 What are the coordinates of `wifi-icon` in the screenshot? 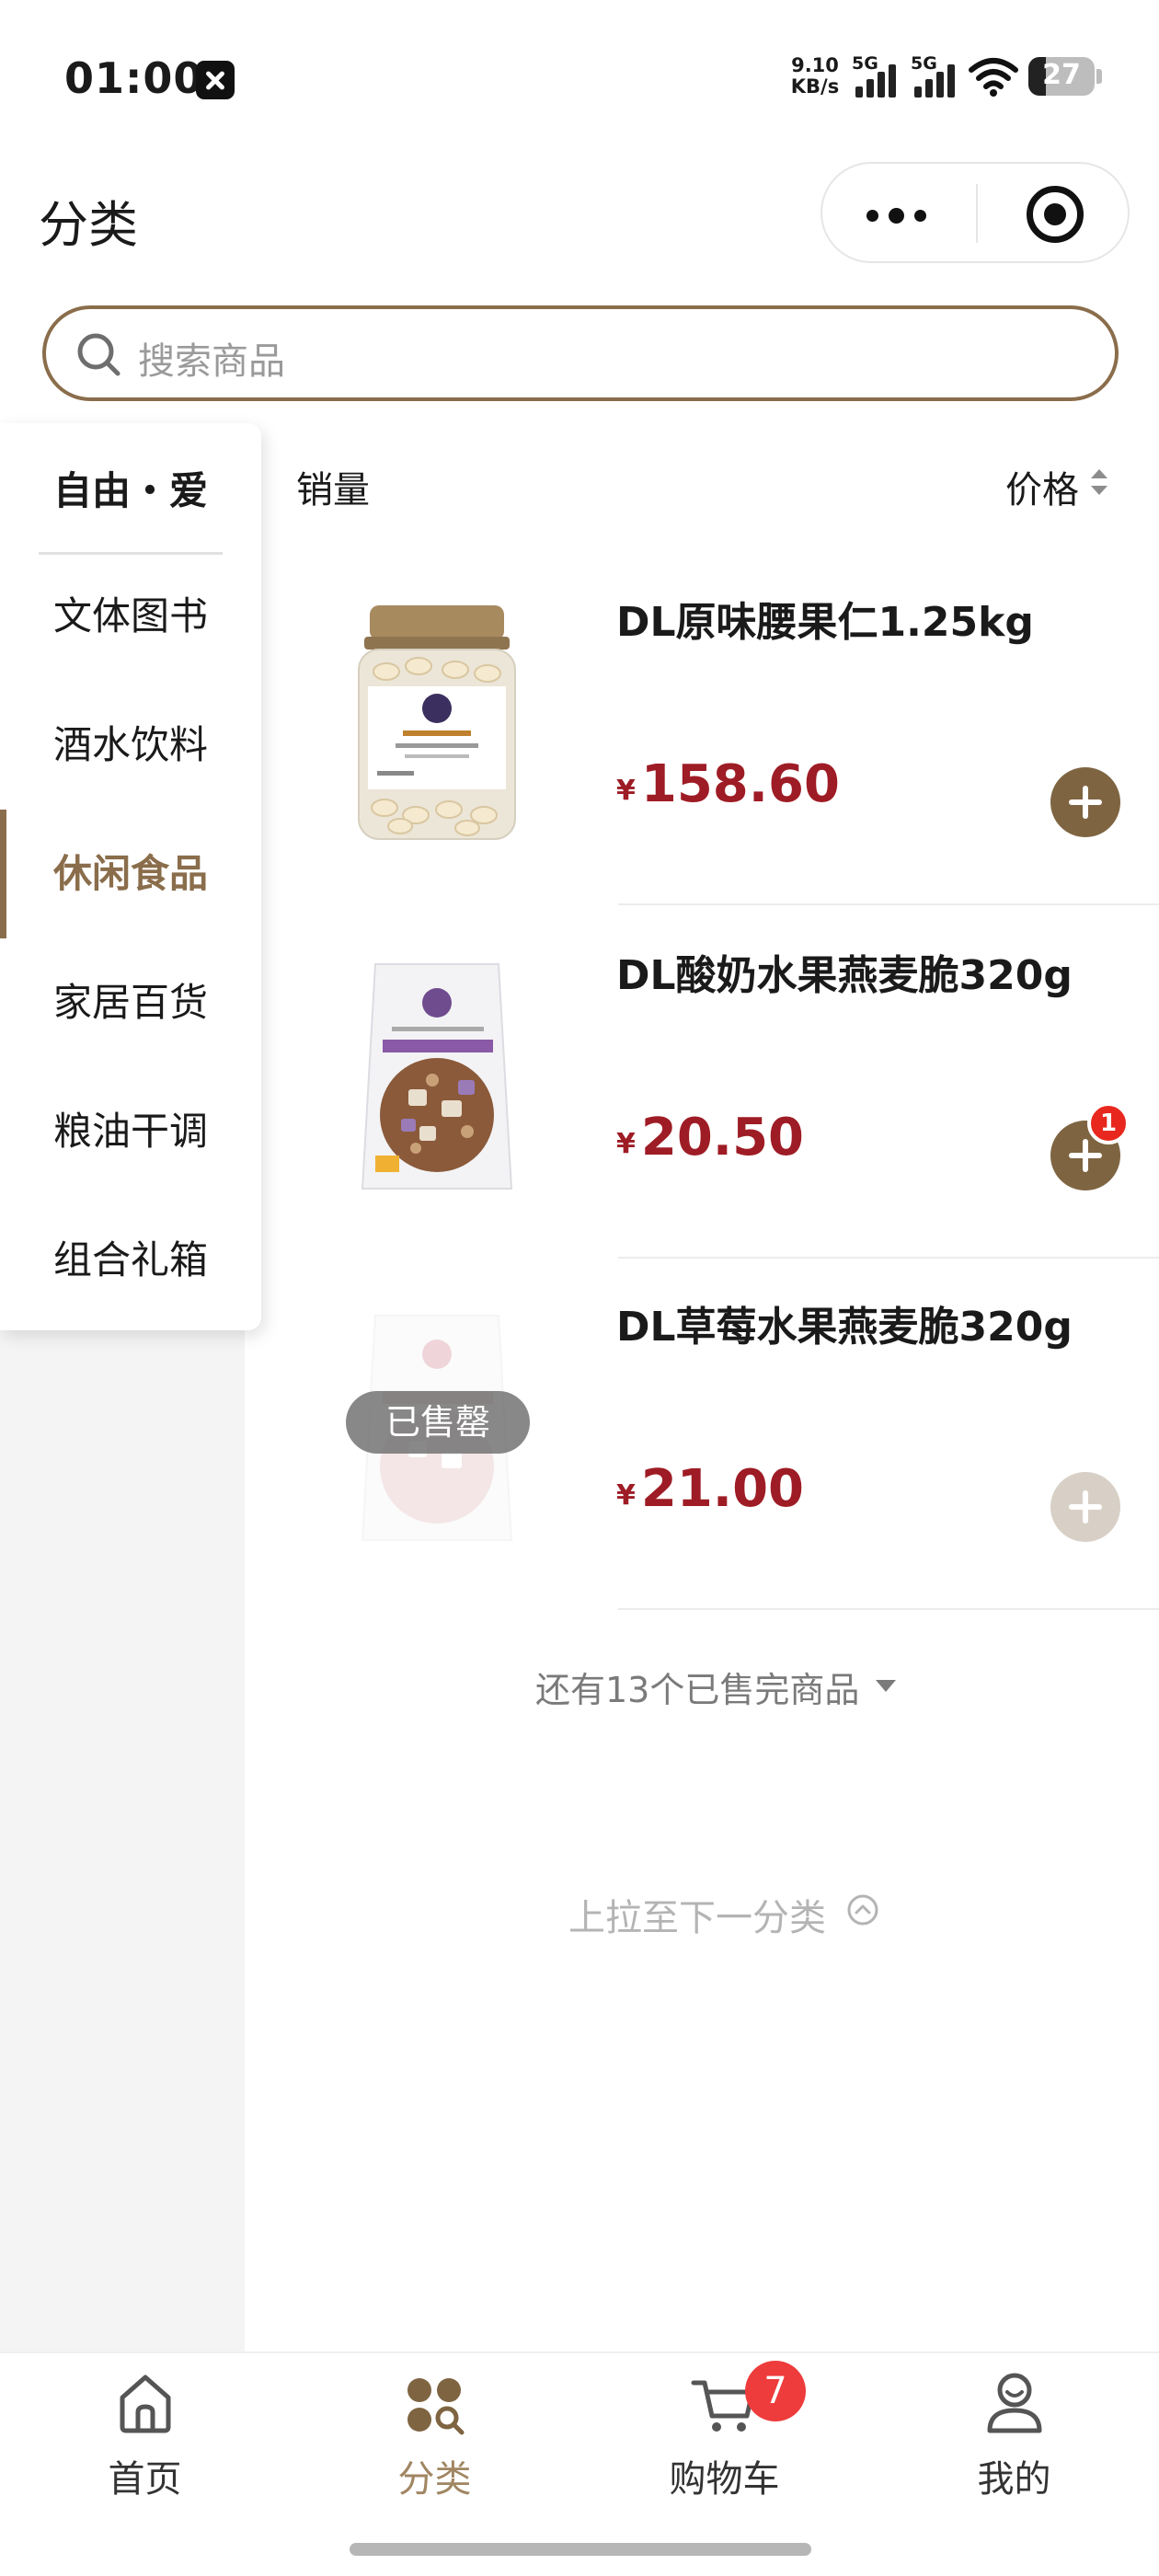 It's located at (993, 77).